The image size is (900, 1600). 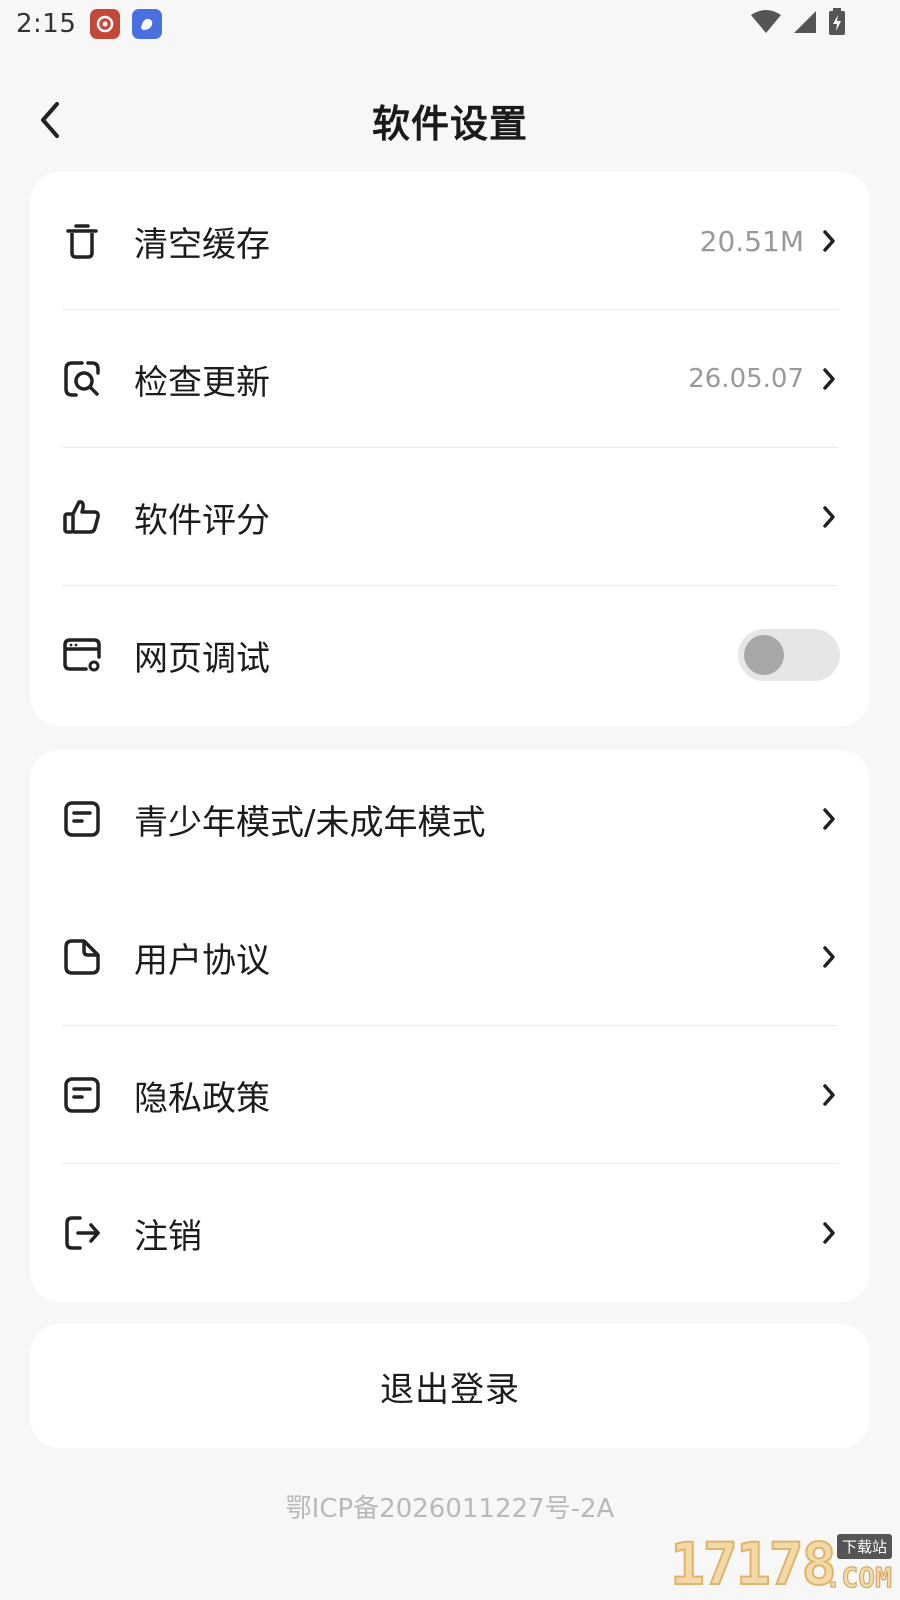 I want to click on page-header: 软件设置, so click(x=450, y=120).